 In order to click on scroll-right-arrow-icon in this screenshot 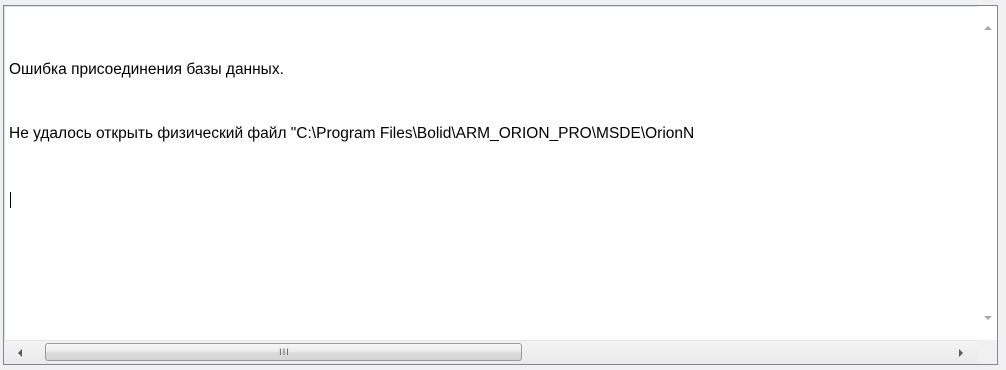, I will do `click(961, 353)`.